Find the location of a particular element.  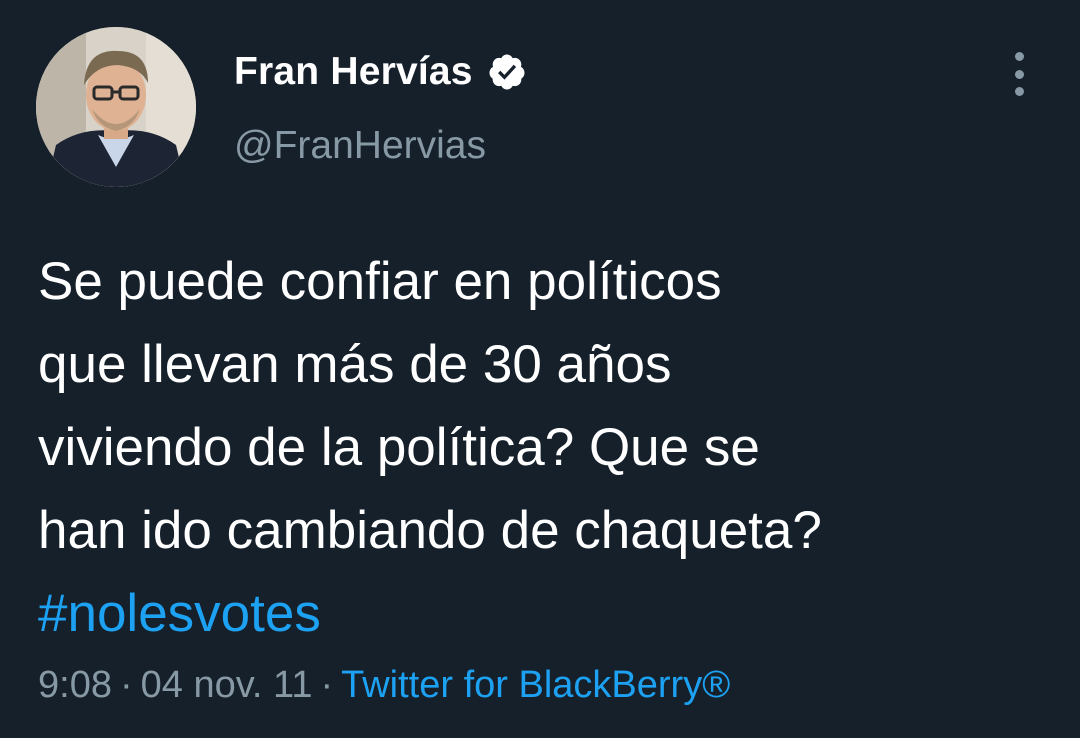

tweet-source-link: Twitter for BlackBerry® is located at coordinates (535, 685).